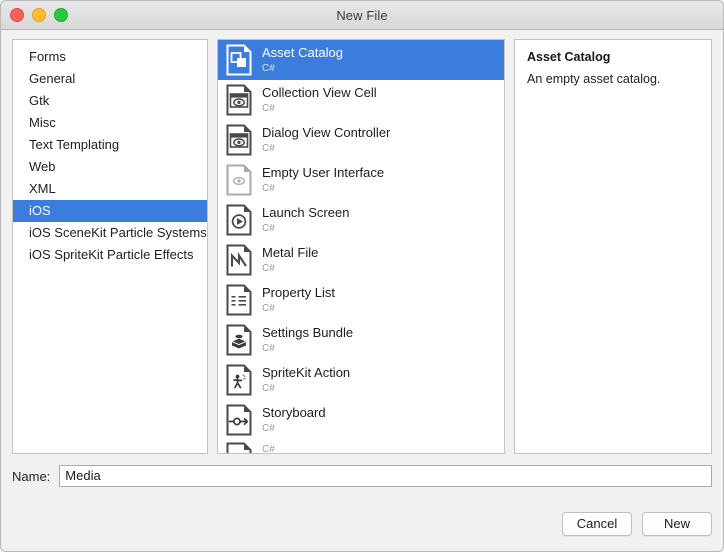 The width and height of the screenshot is (724, 552). I want to click on maximize-button, so click(61, 15).